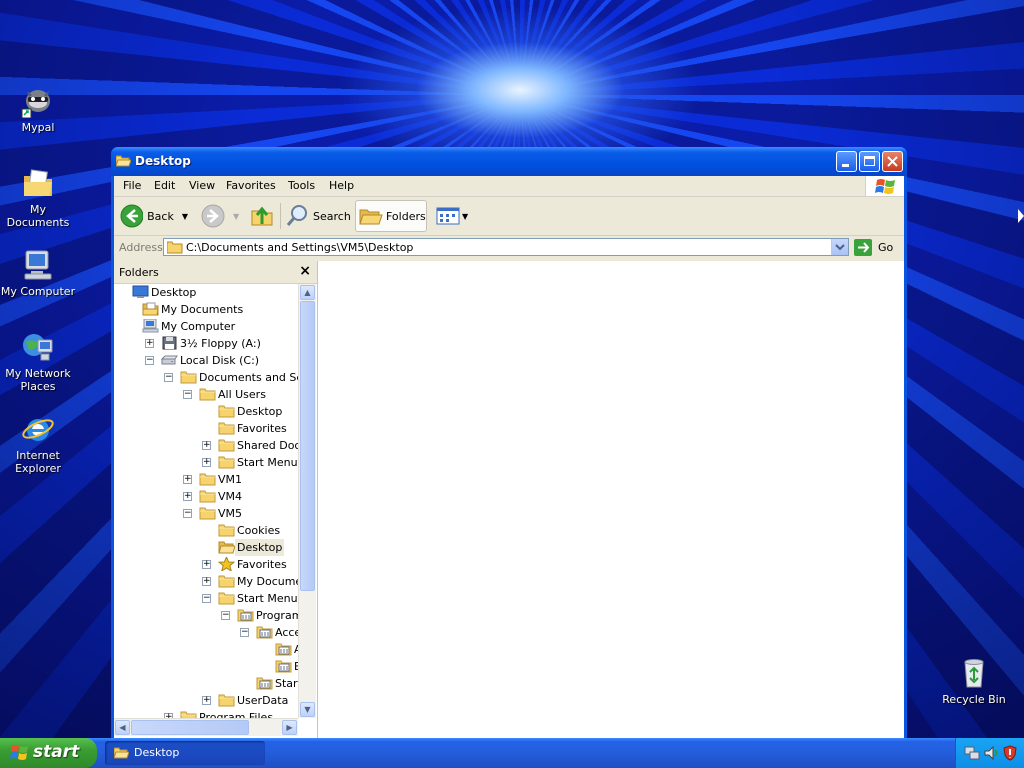  I want to click on desktop-icon-my-computer: My Computer, so click(38, 273).